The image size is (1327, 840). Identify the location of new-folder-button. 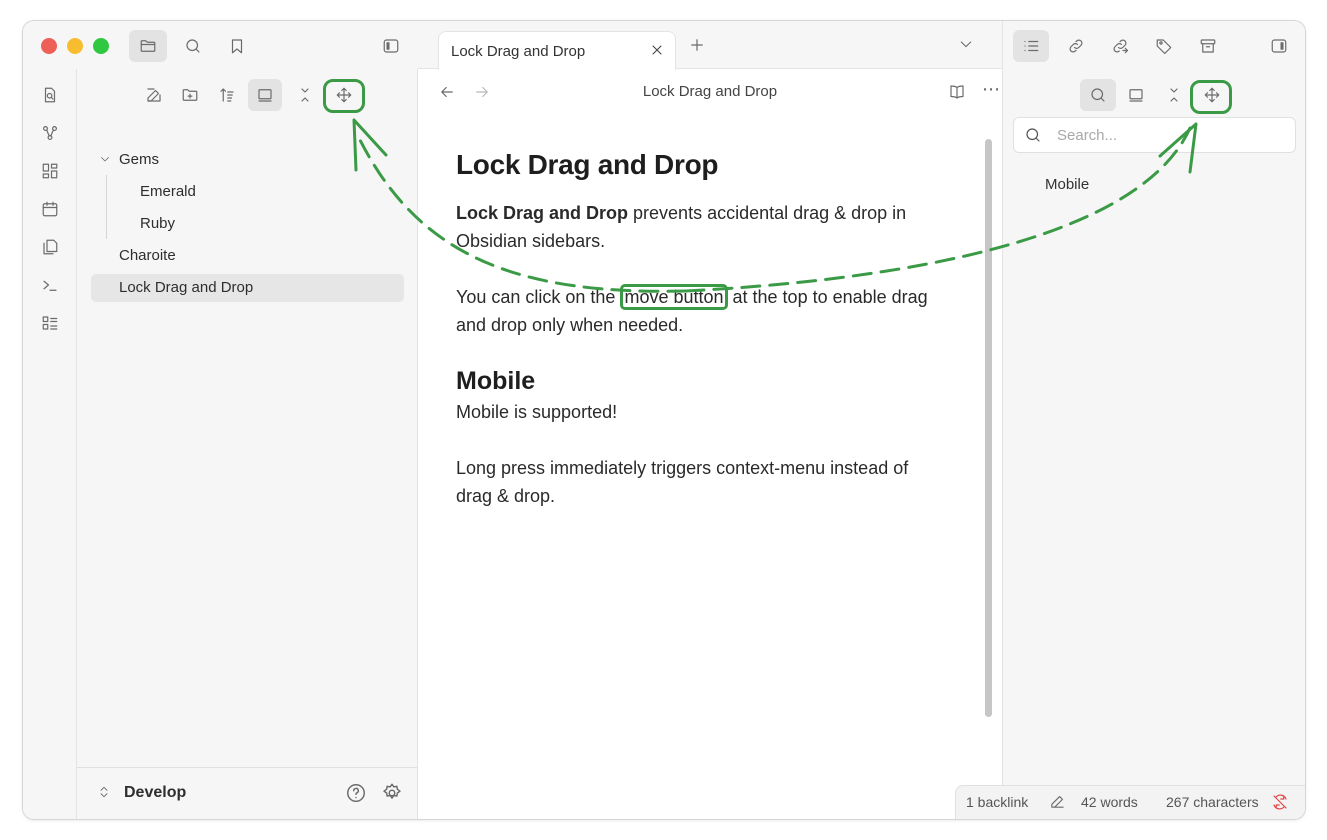
(190, 95).